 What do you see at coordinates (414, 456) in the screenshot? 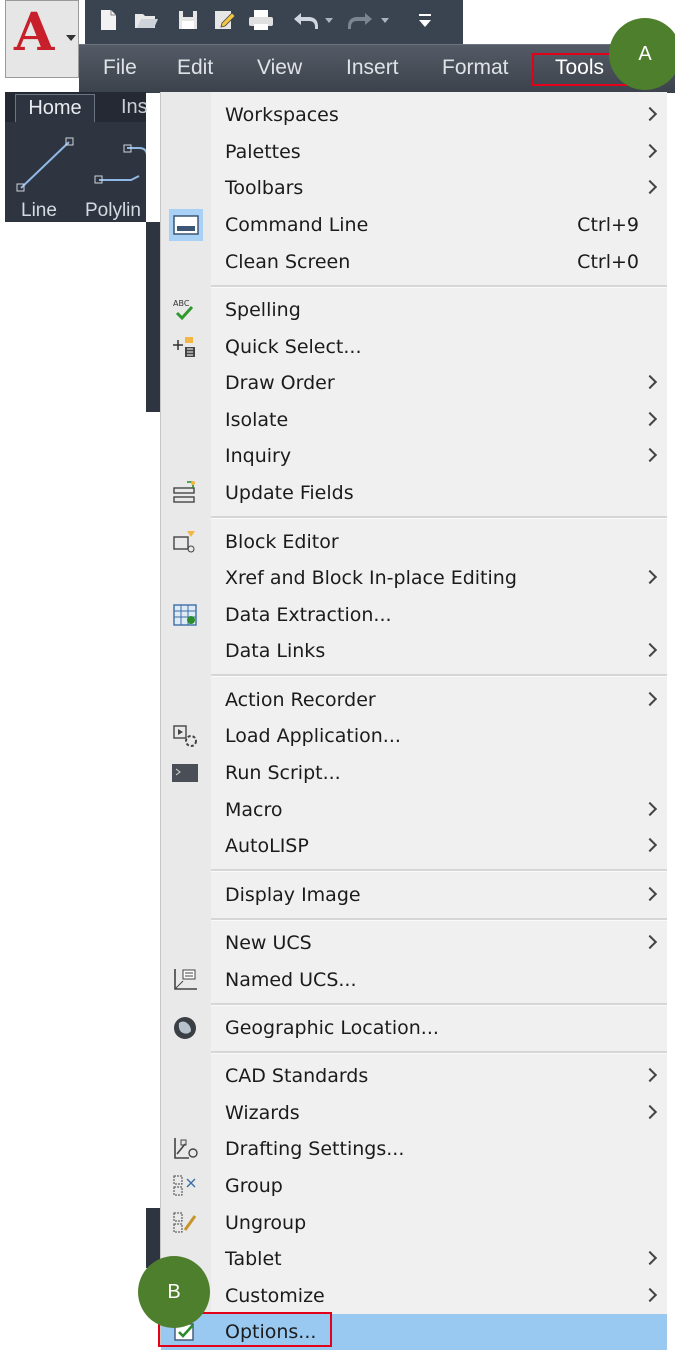
I see `menu-item-inquiry: Inquiry` at bounding box center [414, 456].